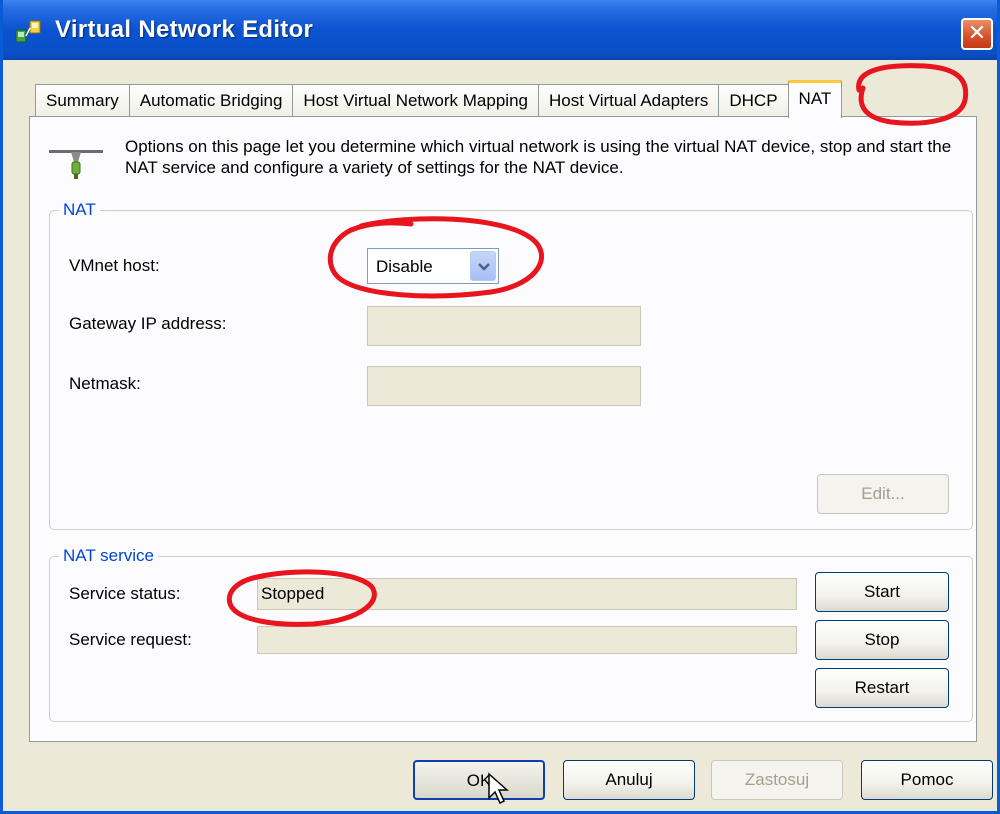 The height and width of the screenshot is (814, 1000). I want to click on service-status-label: Service status:, so click(125, 593).